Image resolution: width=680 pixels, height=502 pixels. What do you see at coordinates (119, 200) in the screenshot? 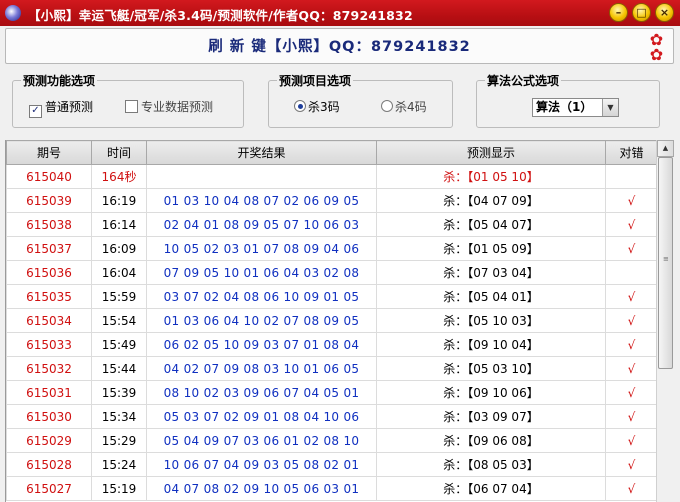
I see `time-cell: 16:19` at bounding box center [119, 200].